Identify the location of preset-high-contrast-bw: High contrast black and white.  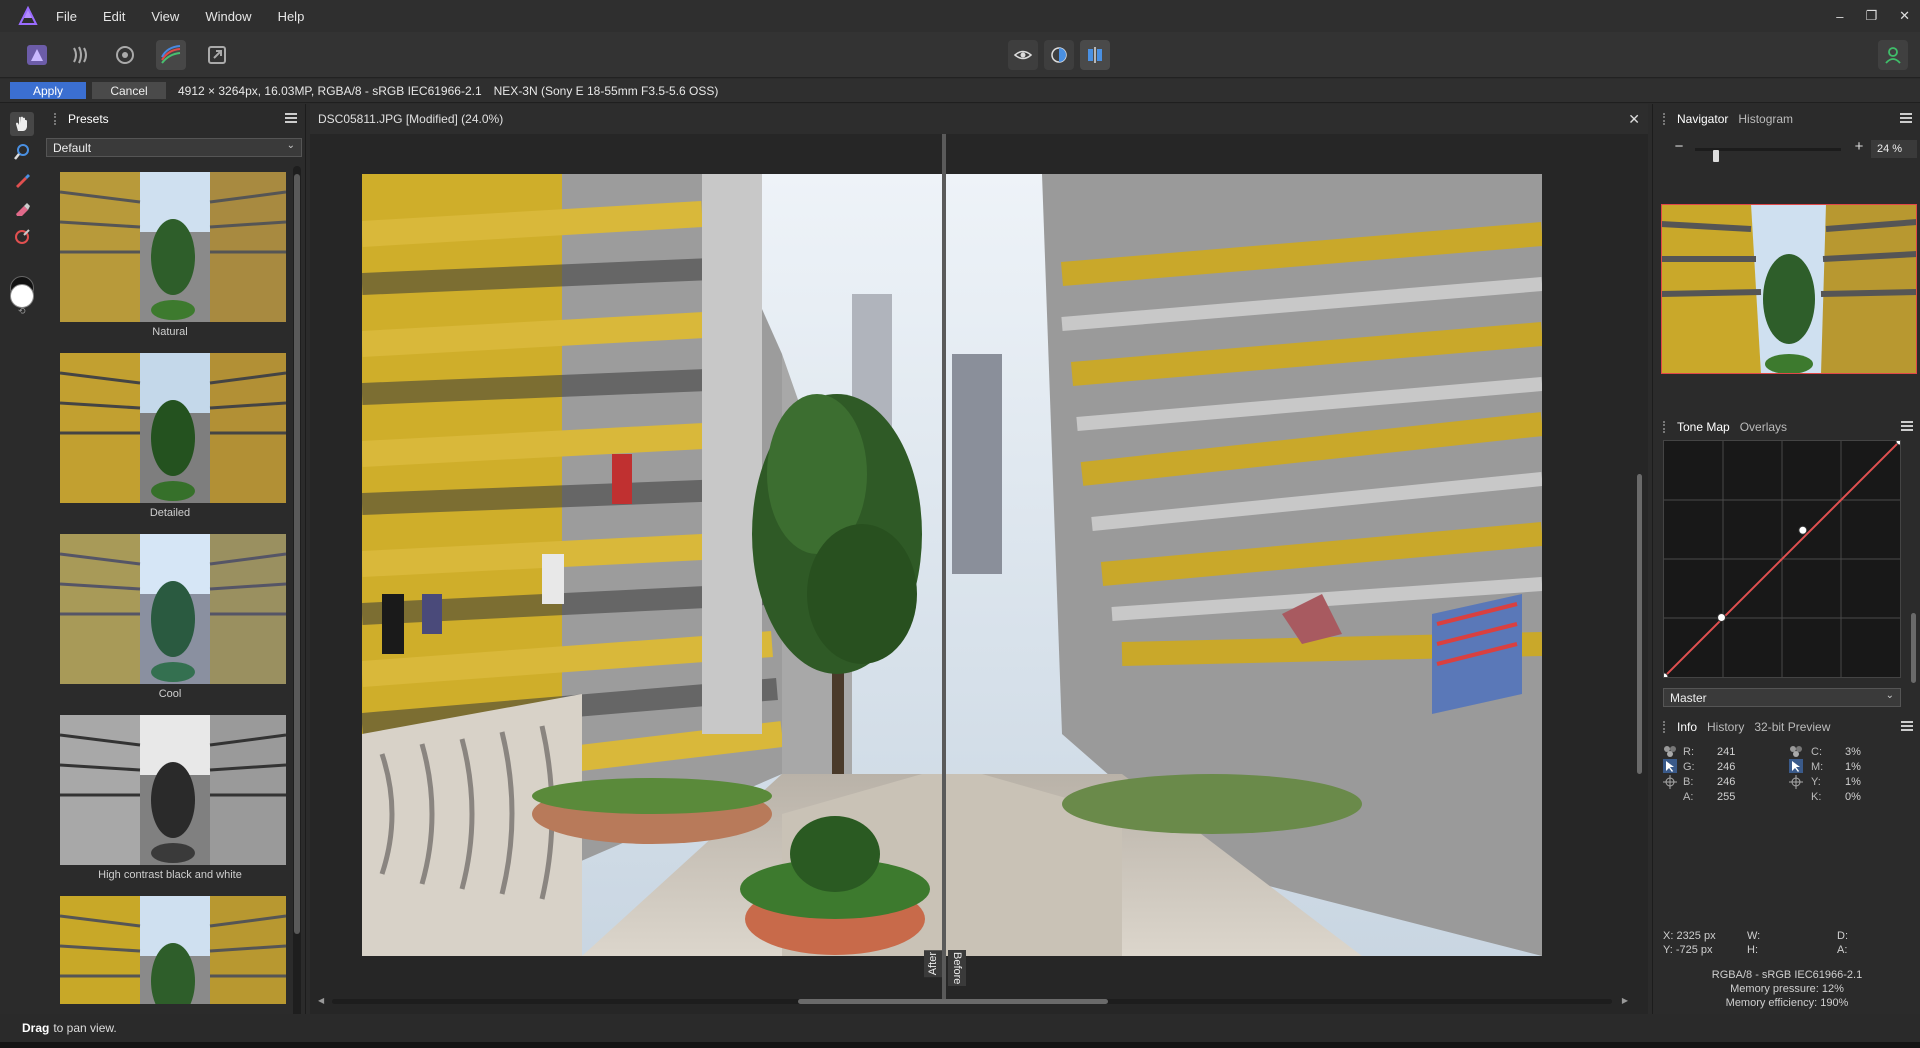
(170, 799).